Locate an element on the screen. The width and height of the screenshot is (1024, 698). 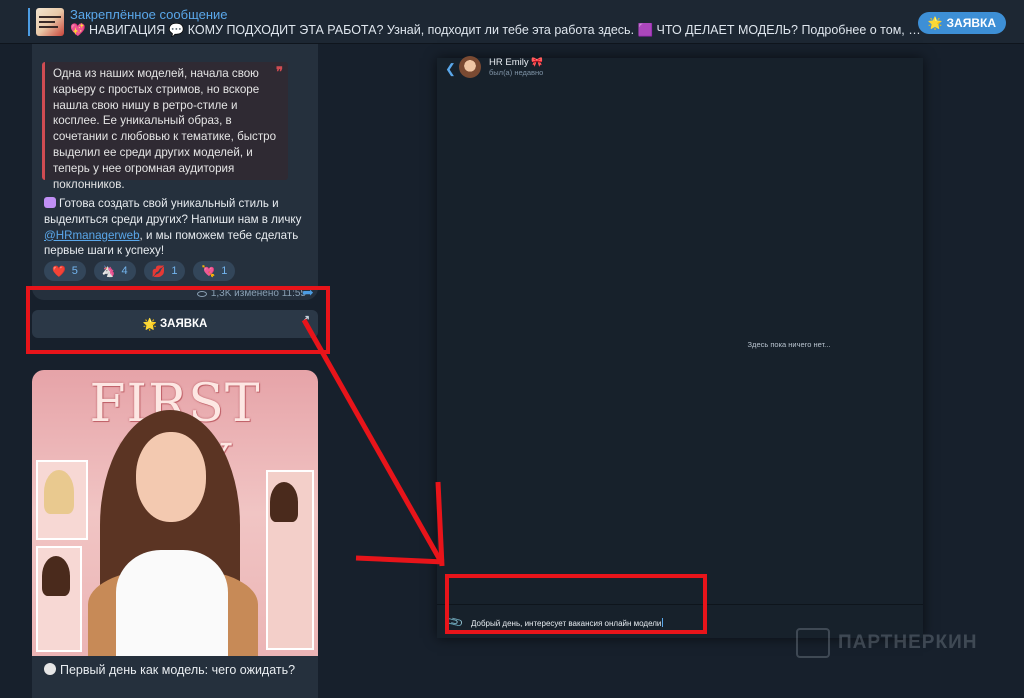
annotation-arrow is located at coordinates (373, 442).